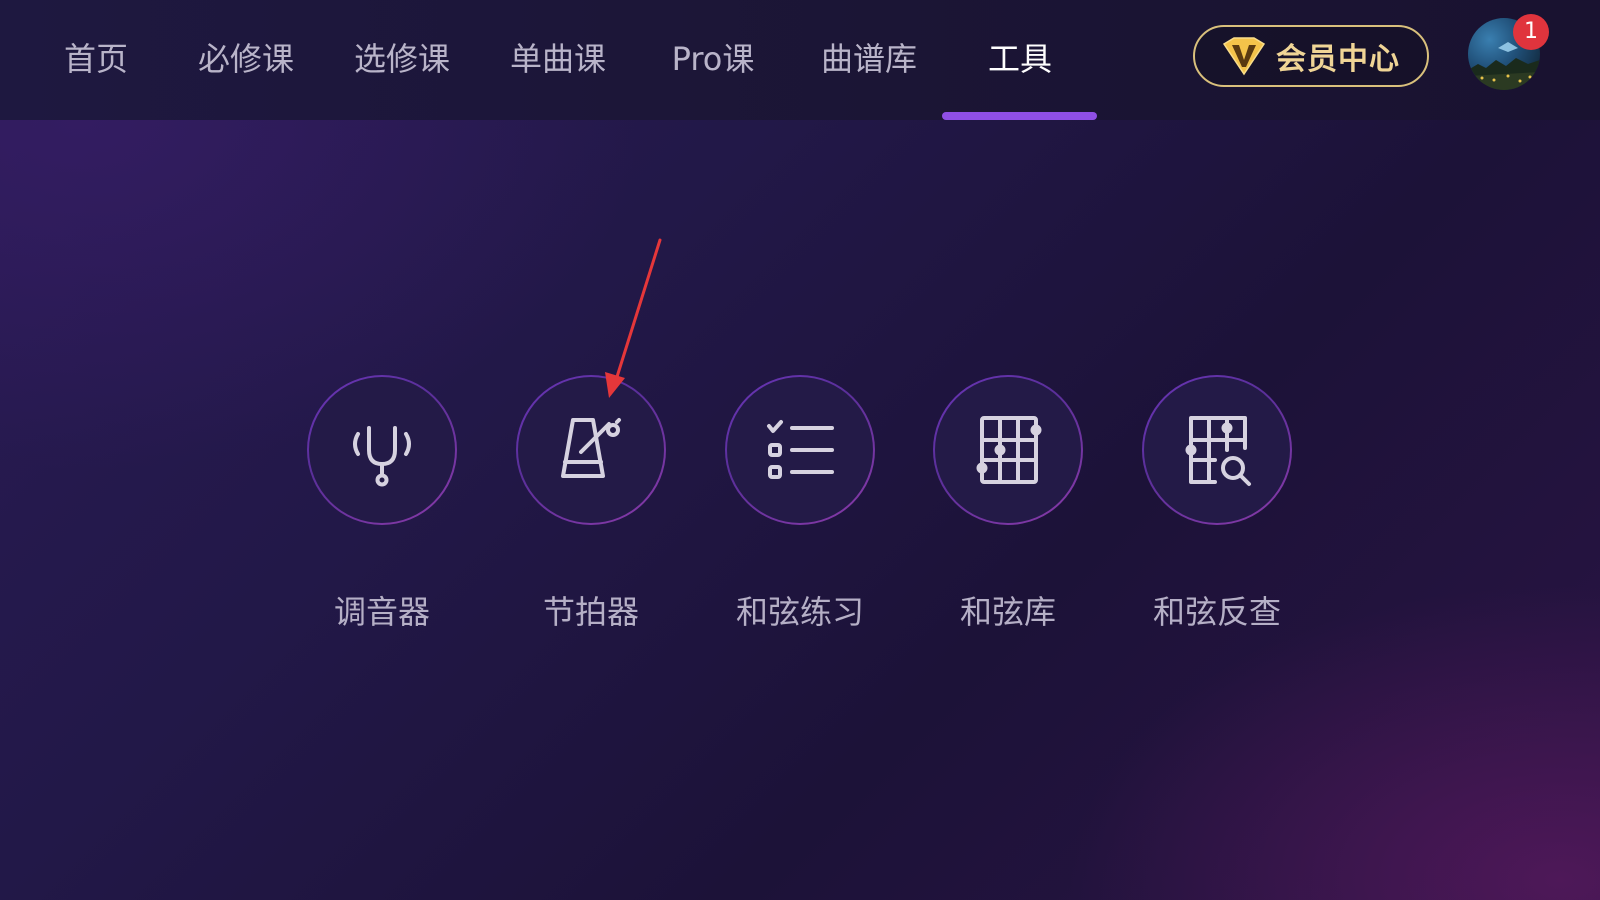  What do you see at coordinates (1020, 59) in the screenshot?
I see `nav-item-tools: 工具` at bounding box center [1020, 59].